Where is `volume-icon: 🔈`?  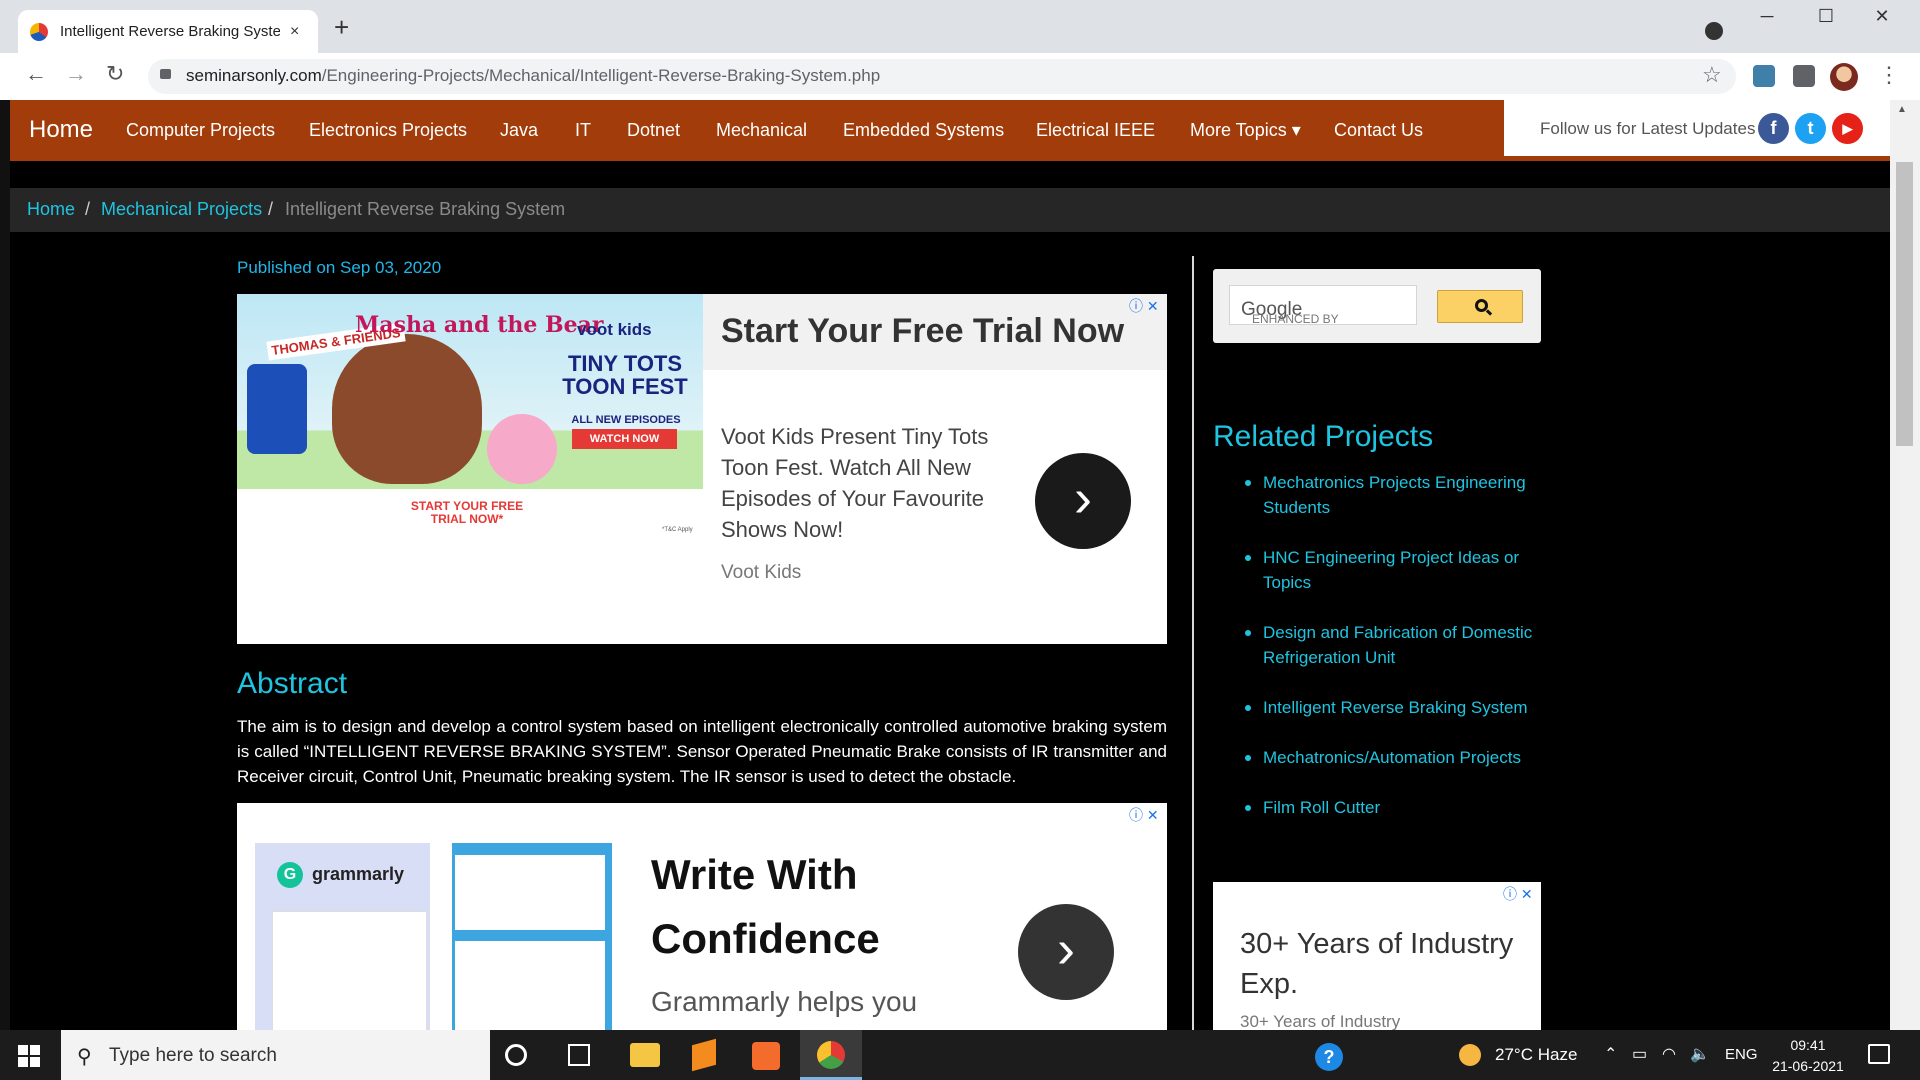 volume-icon: 🔈 is located at coordinates (1700, 1054).